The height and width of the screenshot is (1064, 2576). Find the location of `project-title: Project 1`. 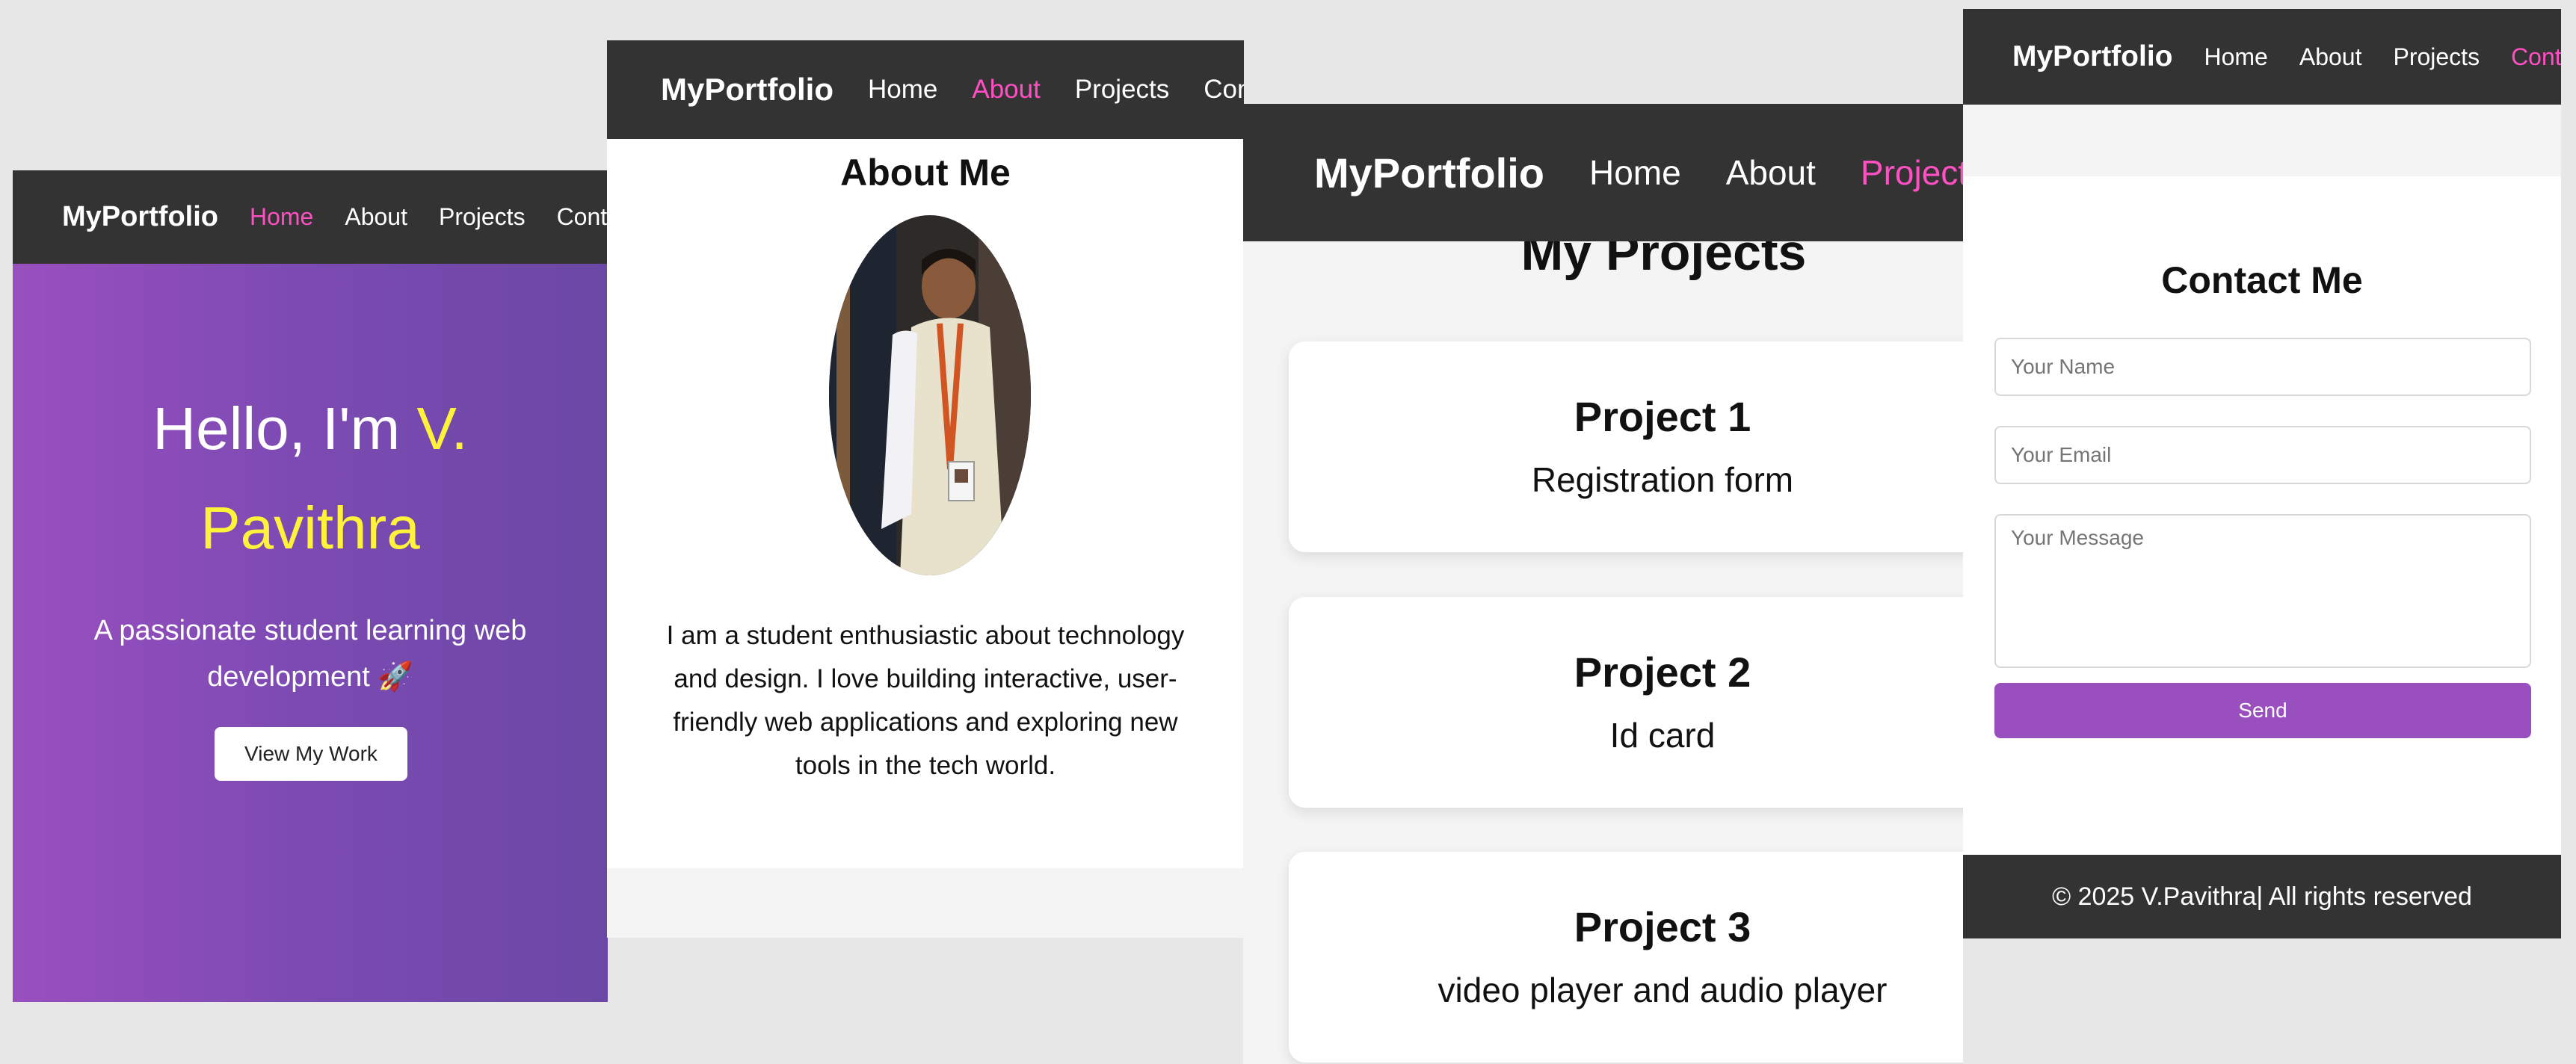

project-title: Project 1 is located at coordinates (1662, 417).